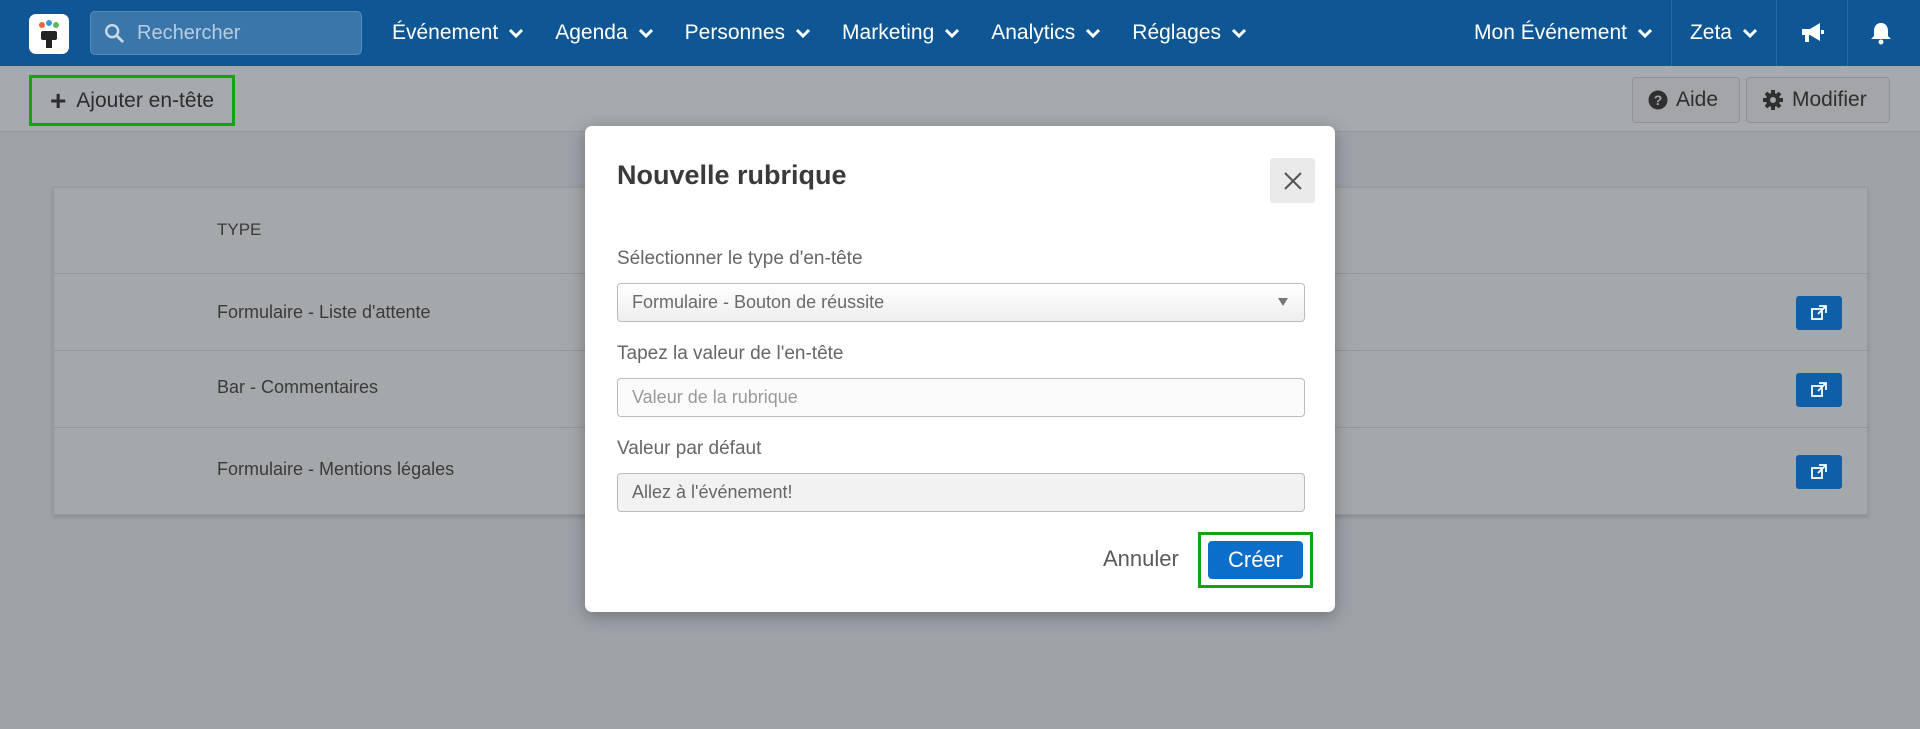  I want to click on header-value-input: Valeur de la rubrique, so click(961, 397).